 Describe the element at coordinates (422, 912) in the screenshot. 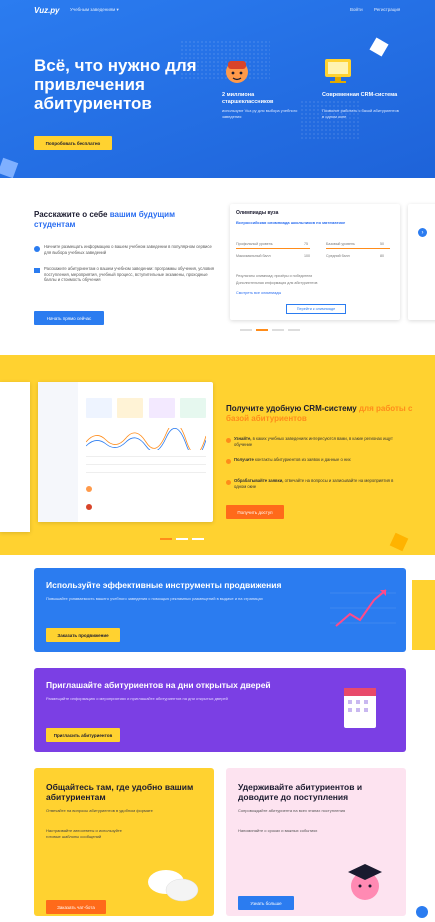

I see `chat-widget-icon` at that location.